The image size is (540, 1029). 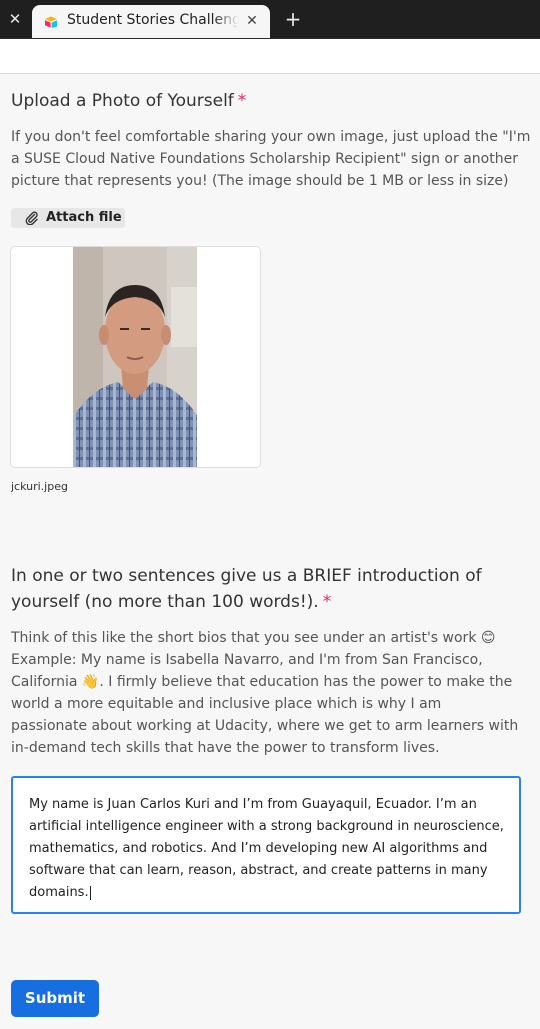 I want to click on close-icon: ✕, so click(x=15, y=19).